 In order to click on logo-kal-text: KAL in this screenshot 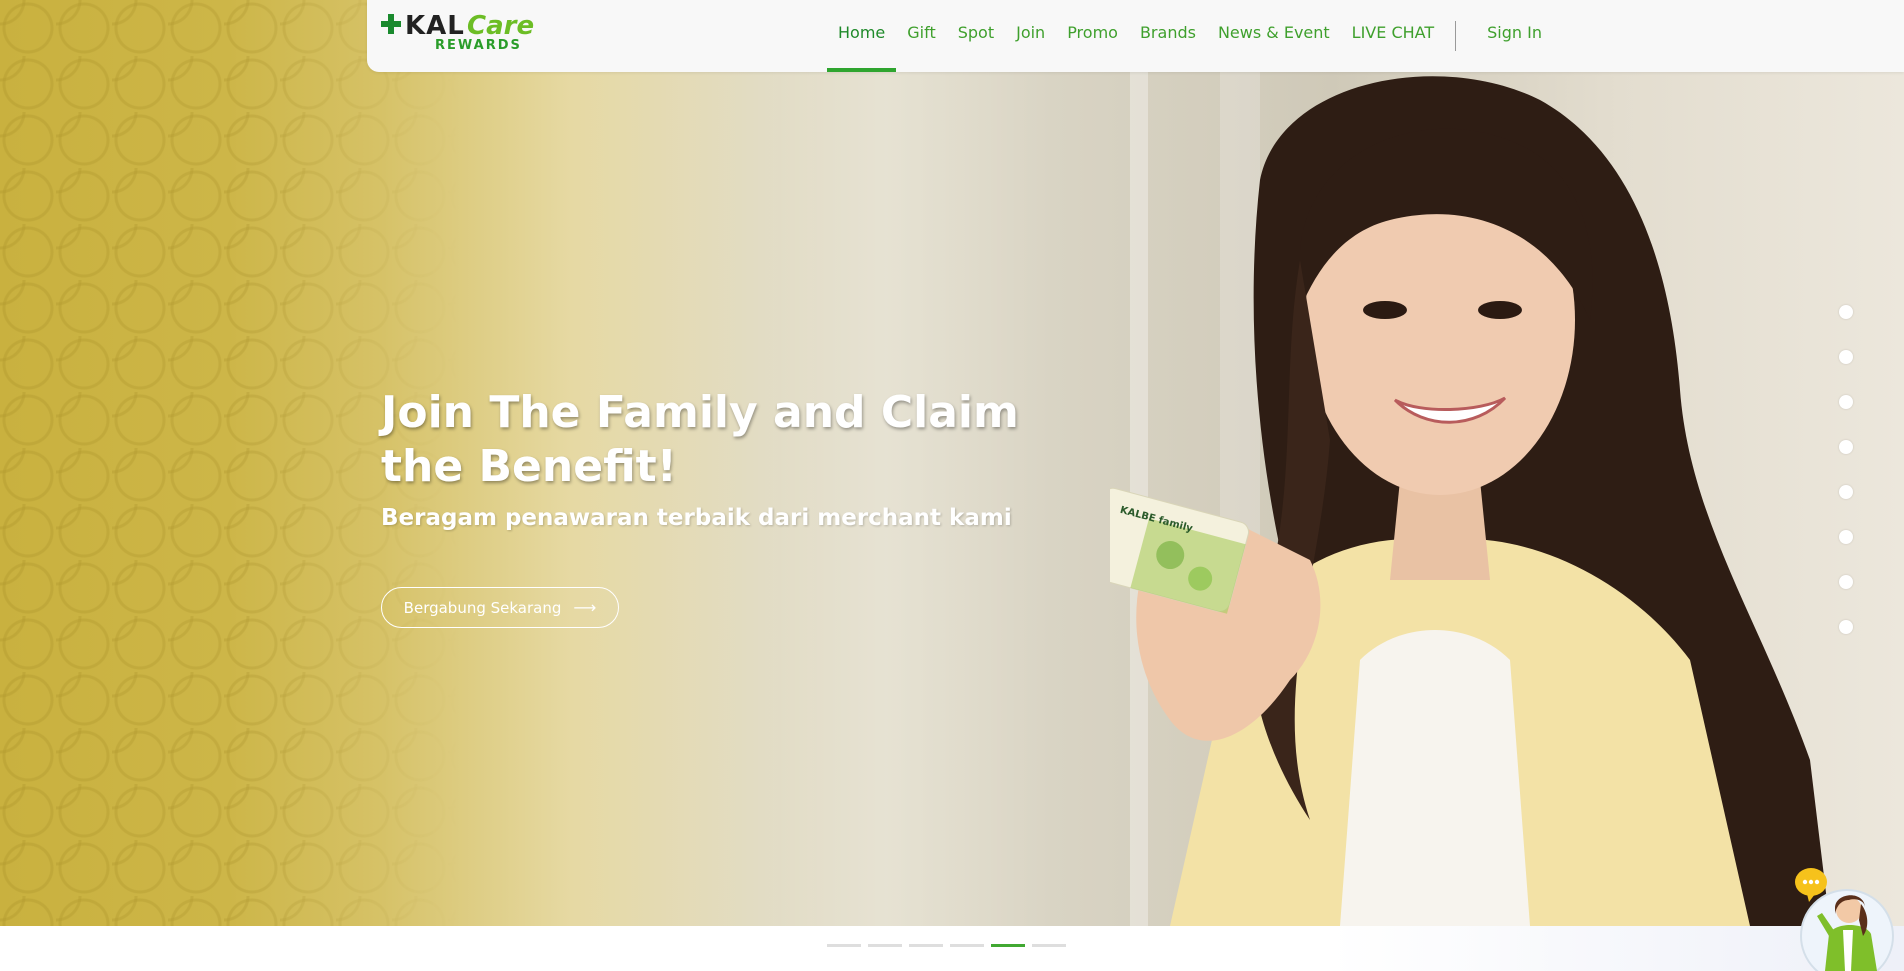, I will do `click(435, 26)`.